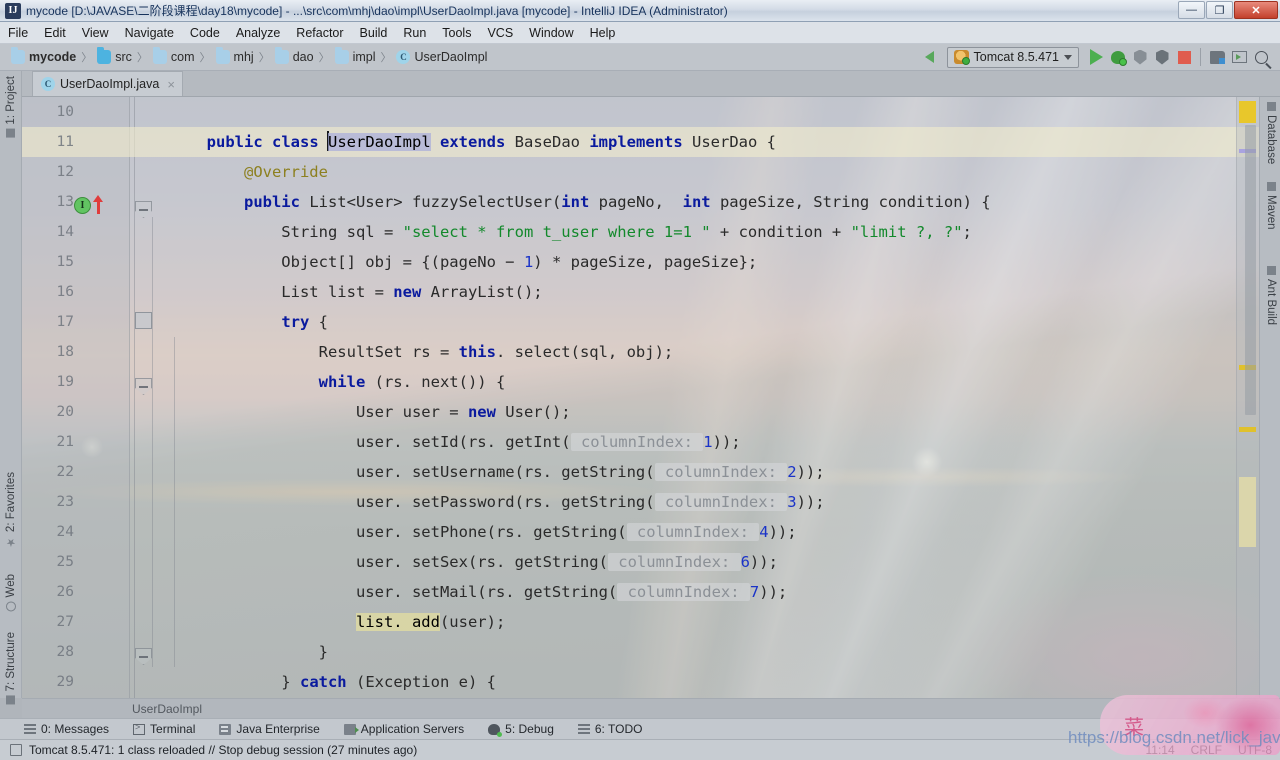 Image resolution: width=1280 pixels, height=760 pixels. I want to click on sidebar-item-web: Web, so click(11, 592).